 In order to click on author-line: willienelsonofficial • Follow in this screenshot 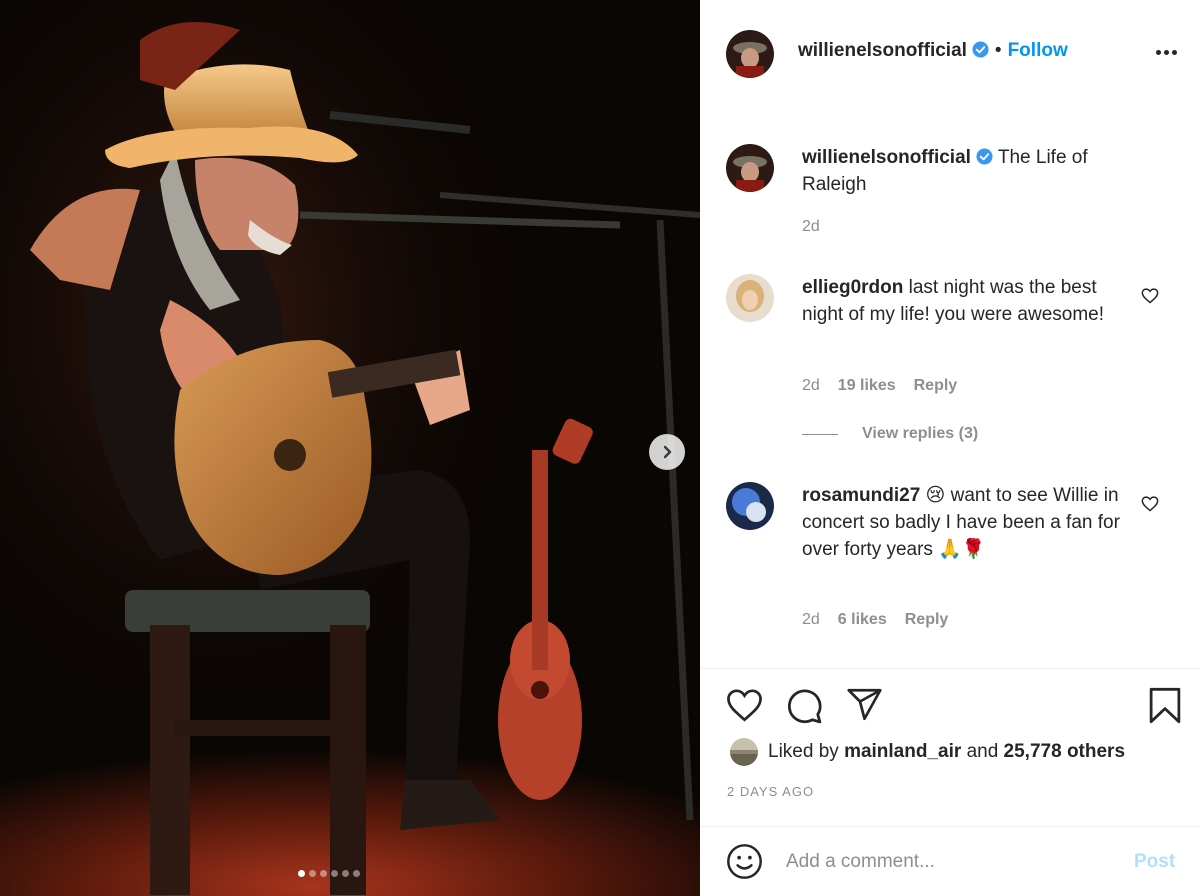, I will do `click(933, 51)`.